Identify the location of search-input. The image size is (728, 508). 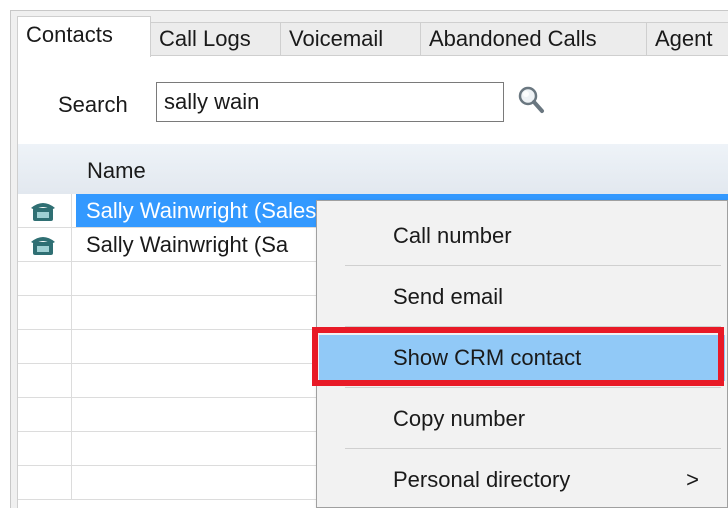
(330, 102).